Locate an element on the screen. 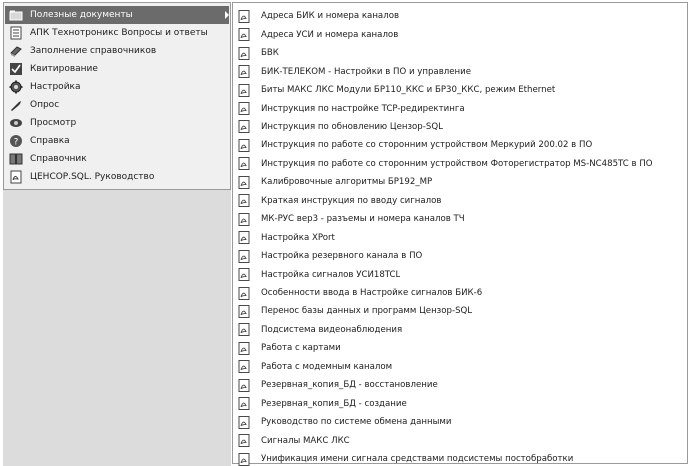 This screenshot has width=691, height=466. submenu-item-label: Резервная_копия_БД - создание is located at coordinates (334, 403).